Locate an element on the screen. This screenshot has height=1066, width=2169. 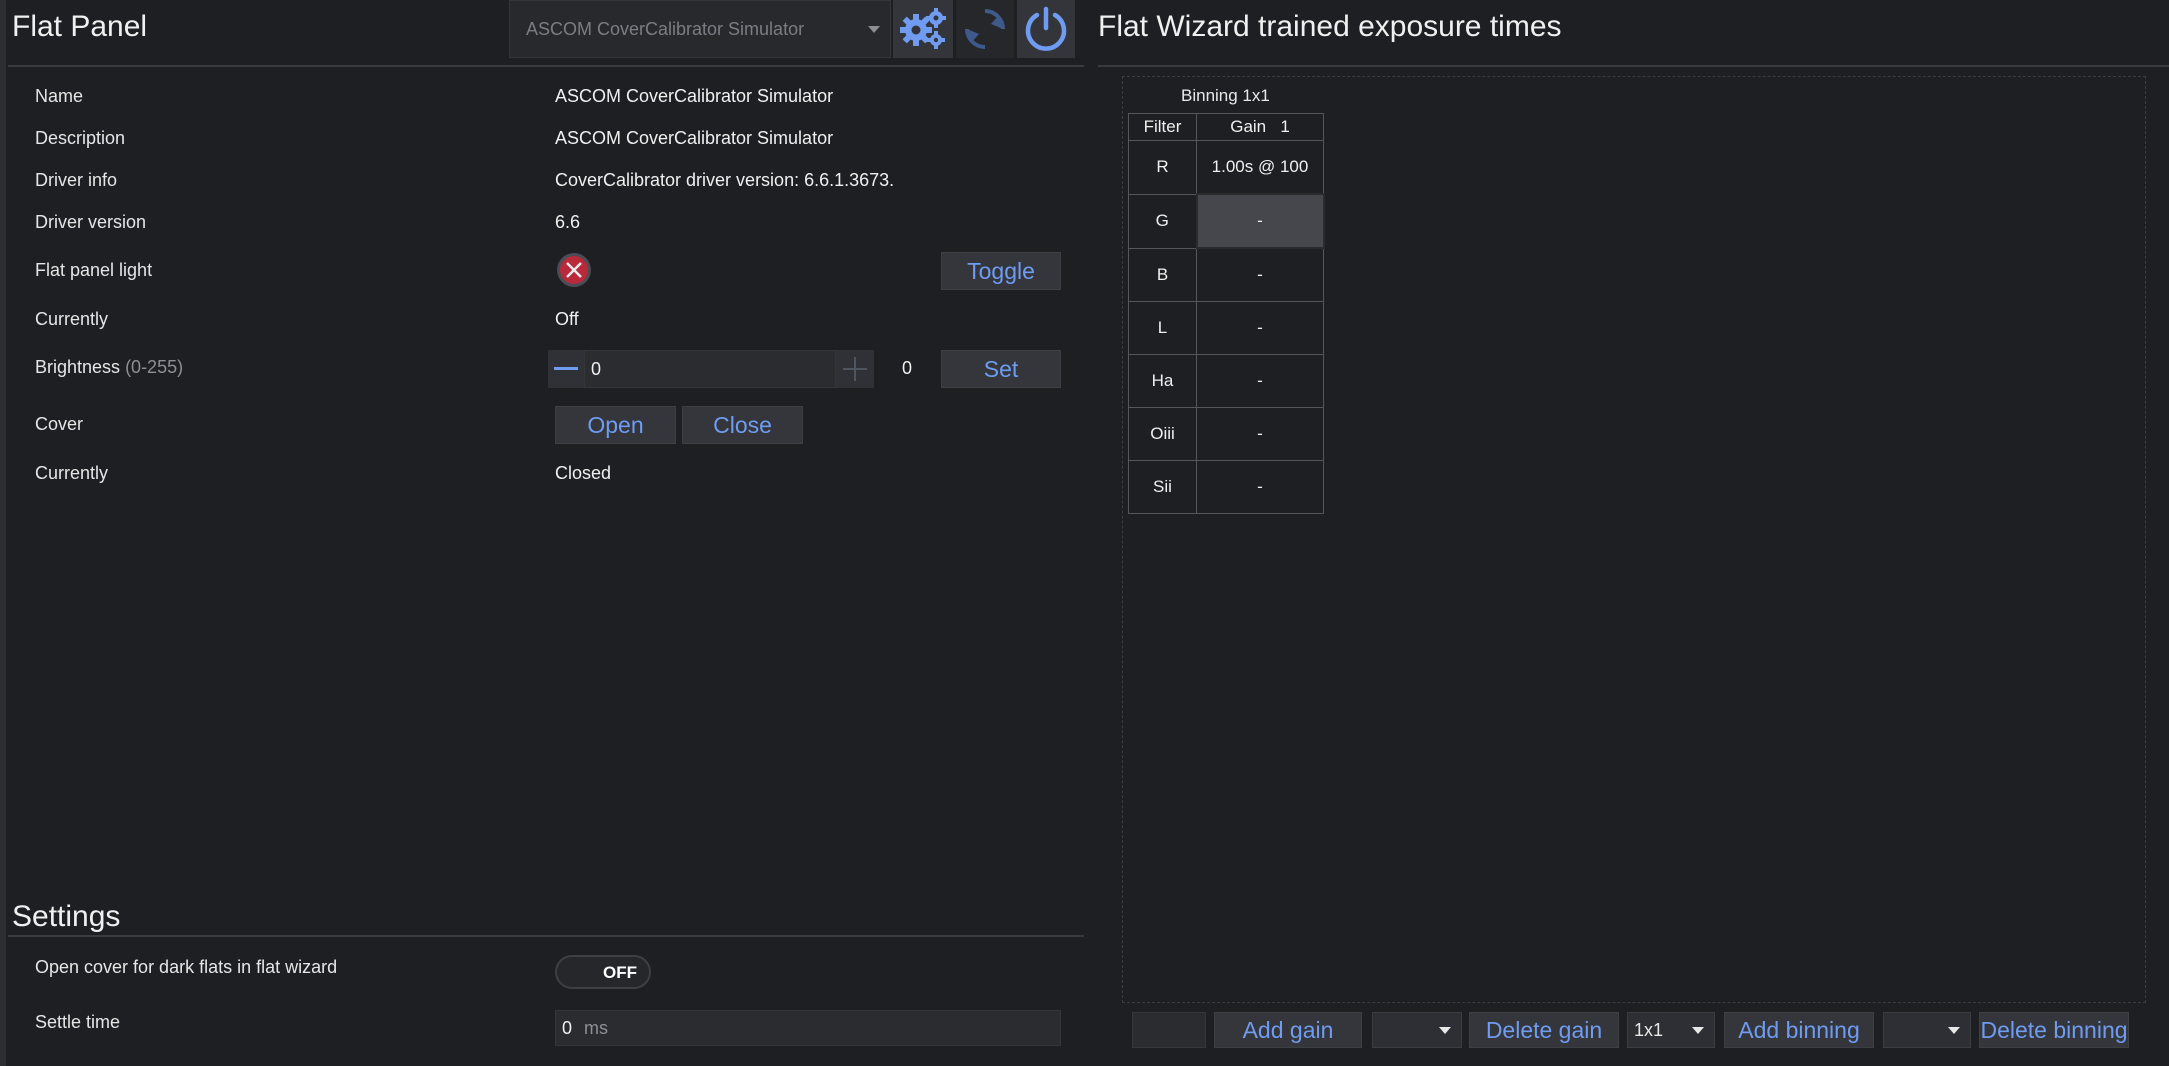
table-row: R 1.00s @ 100 is located at coordinates (1226, 167).